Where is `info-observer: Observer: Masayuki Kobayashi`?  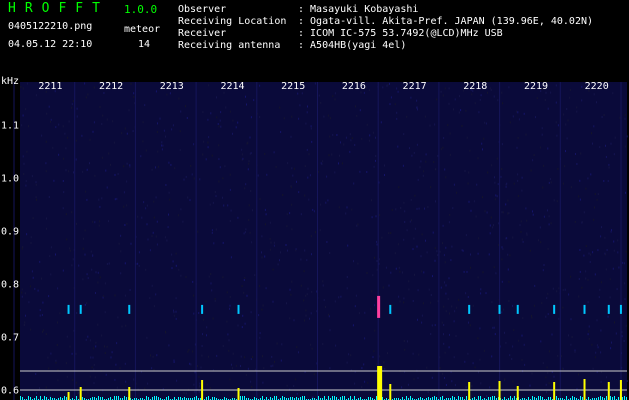
info-observer: Observer: Masayuki Kobayashi is located at coordinates (298, 9).